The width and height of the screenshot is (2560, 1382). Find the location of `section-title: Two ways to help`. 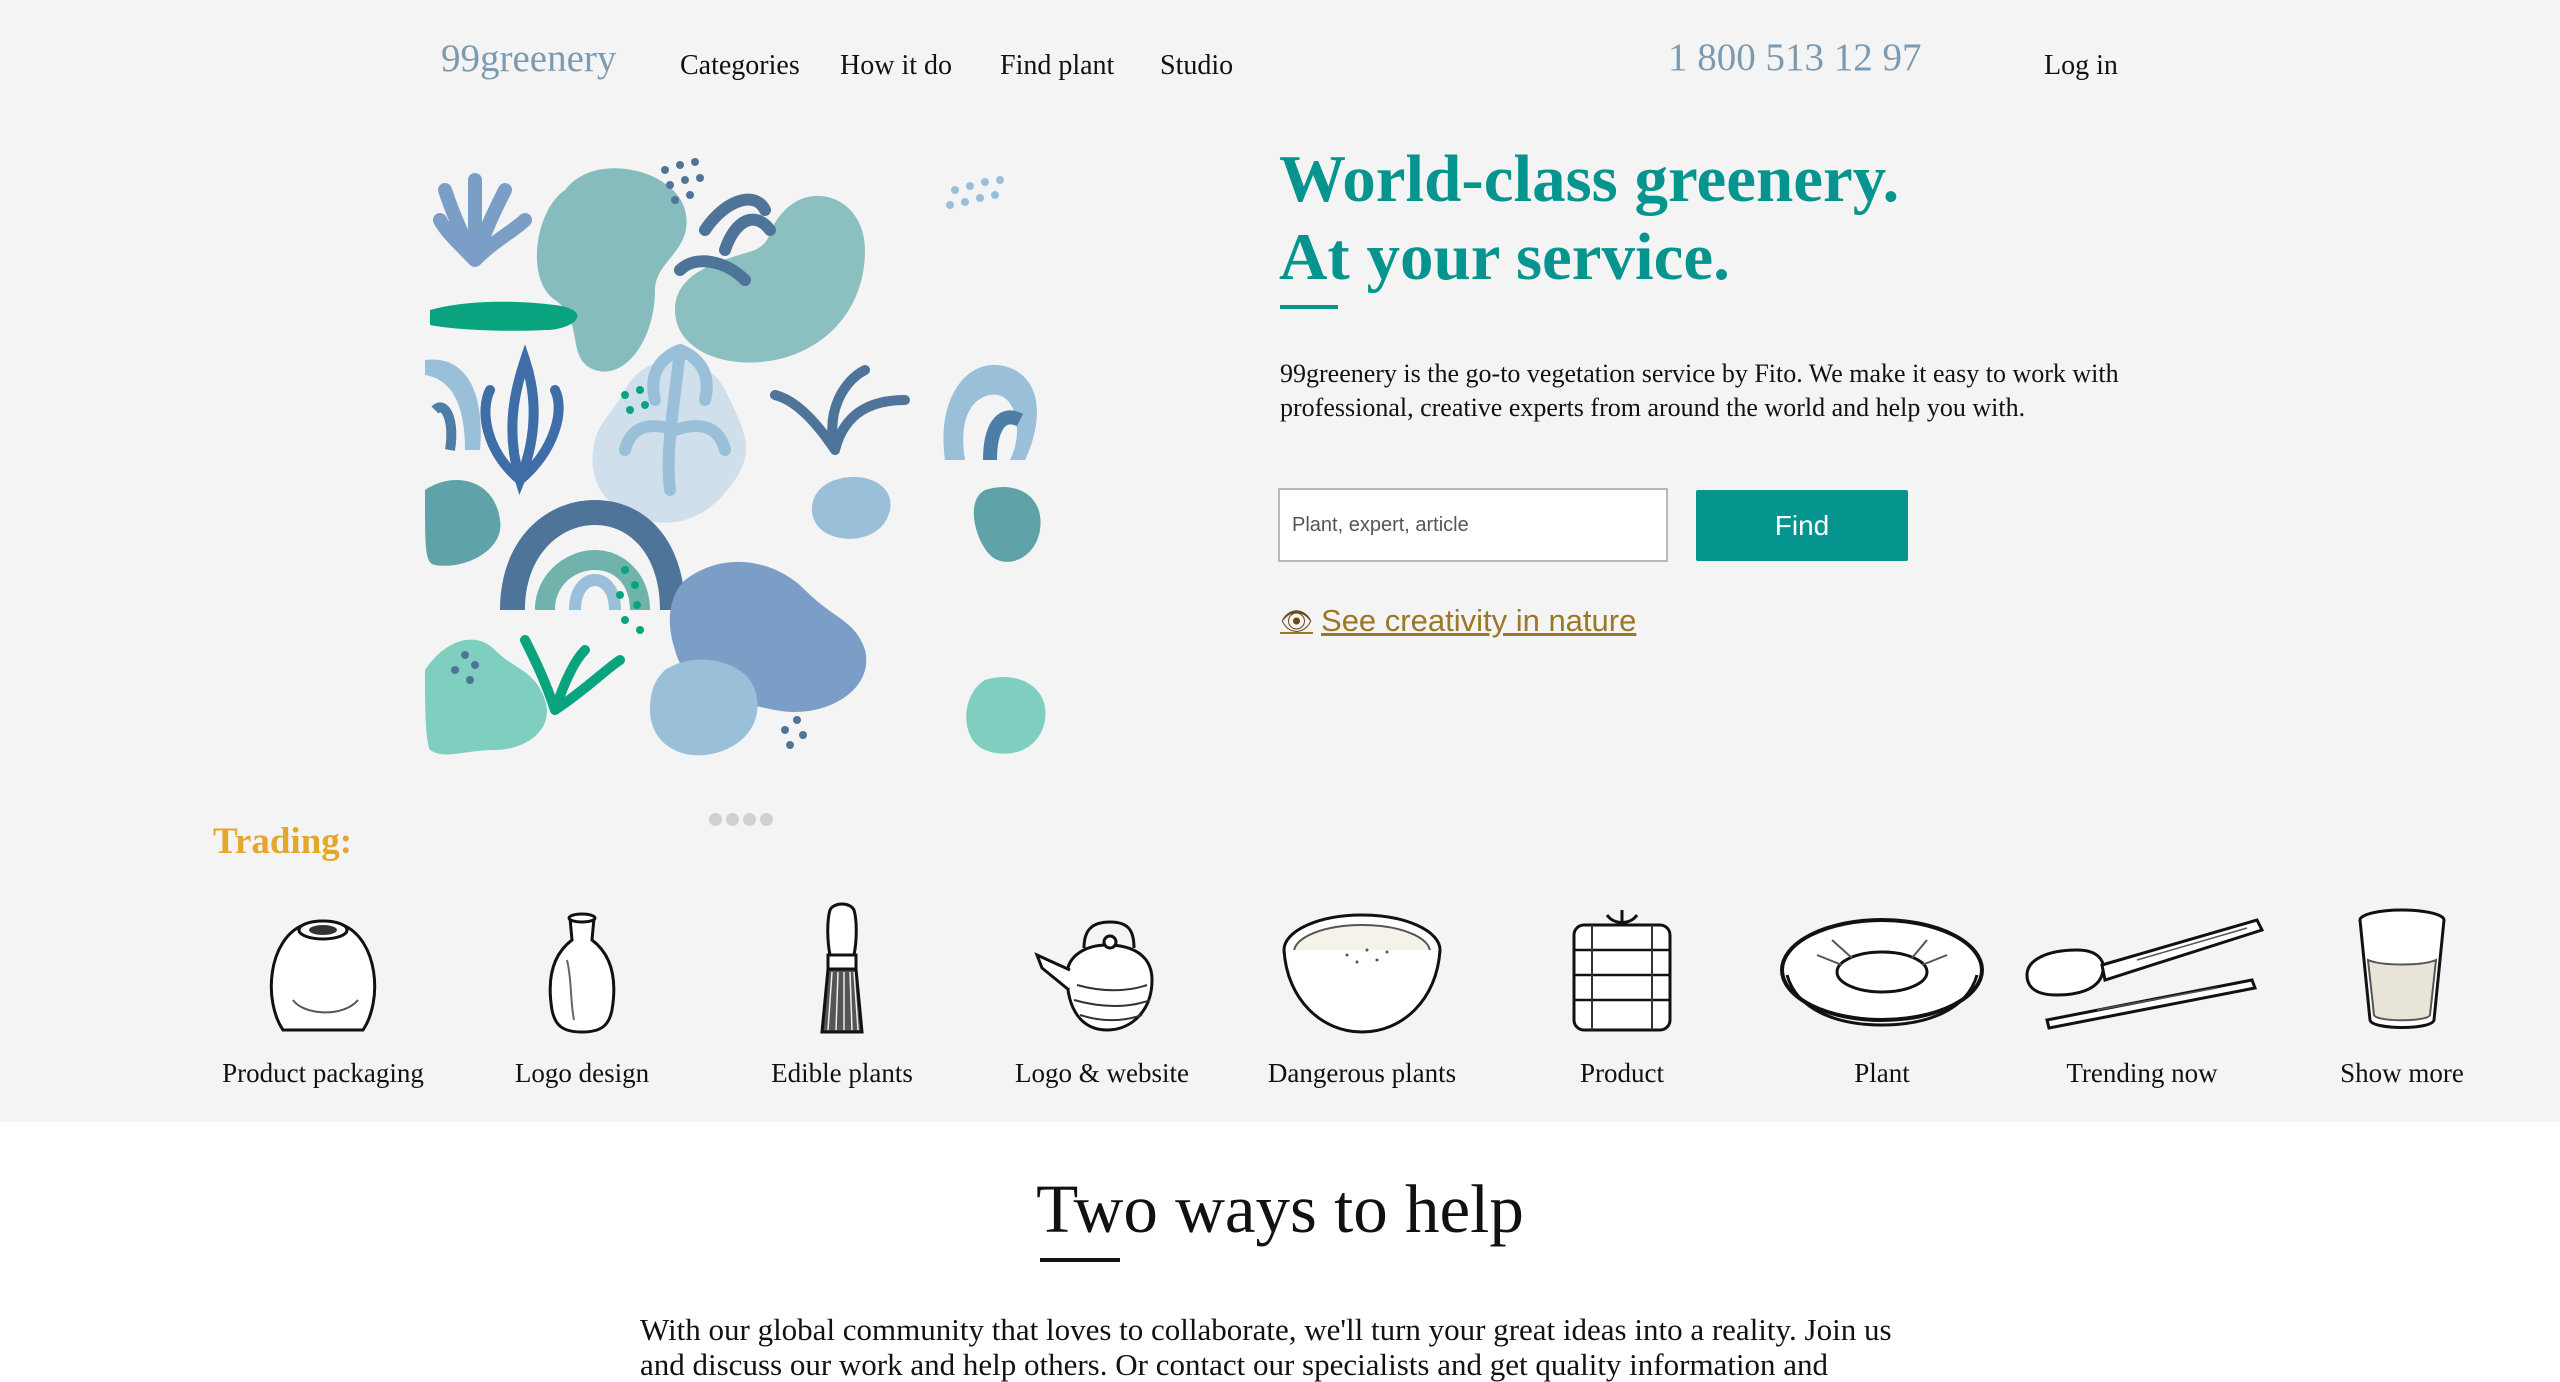

section-title: Two ways to help is located at coordinates (1280, 1209).